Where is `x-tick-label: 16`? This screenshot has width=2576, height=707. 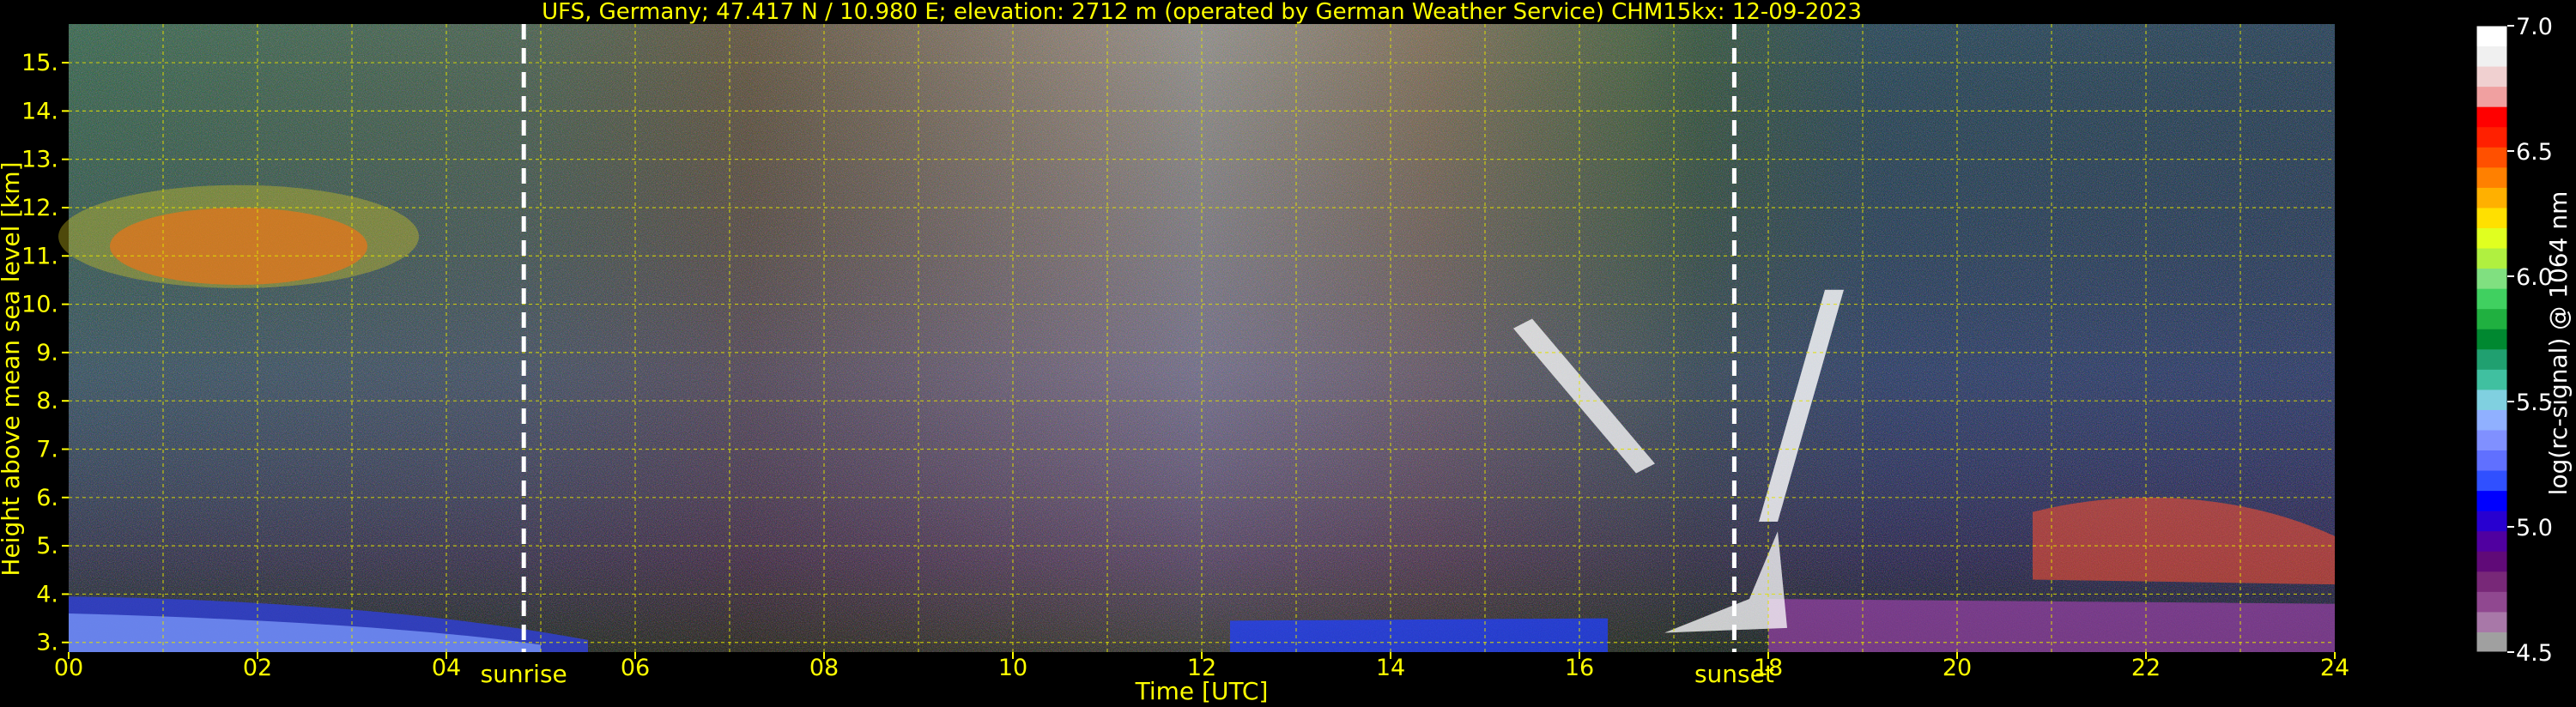
x-tick-label: 16 is located at coordinates (1579, 668).